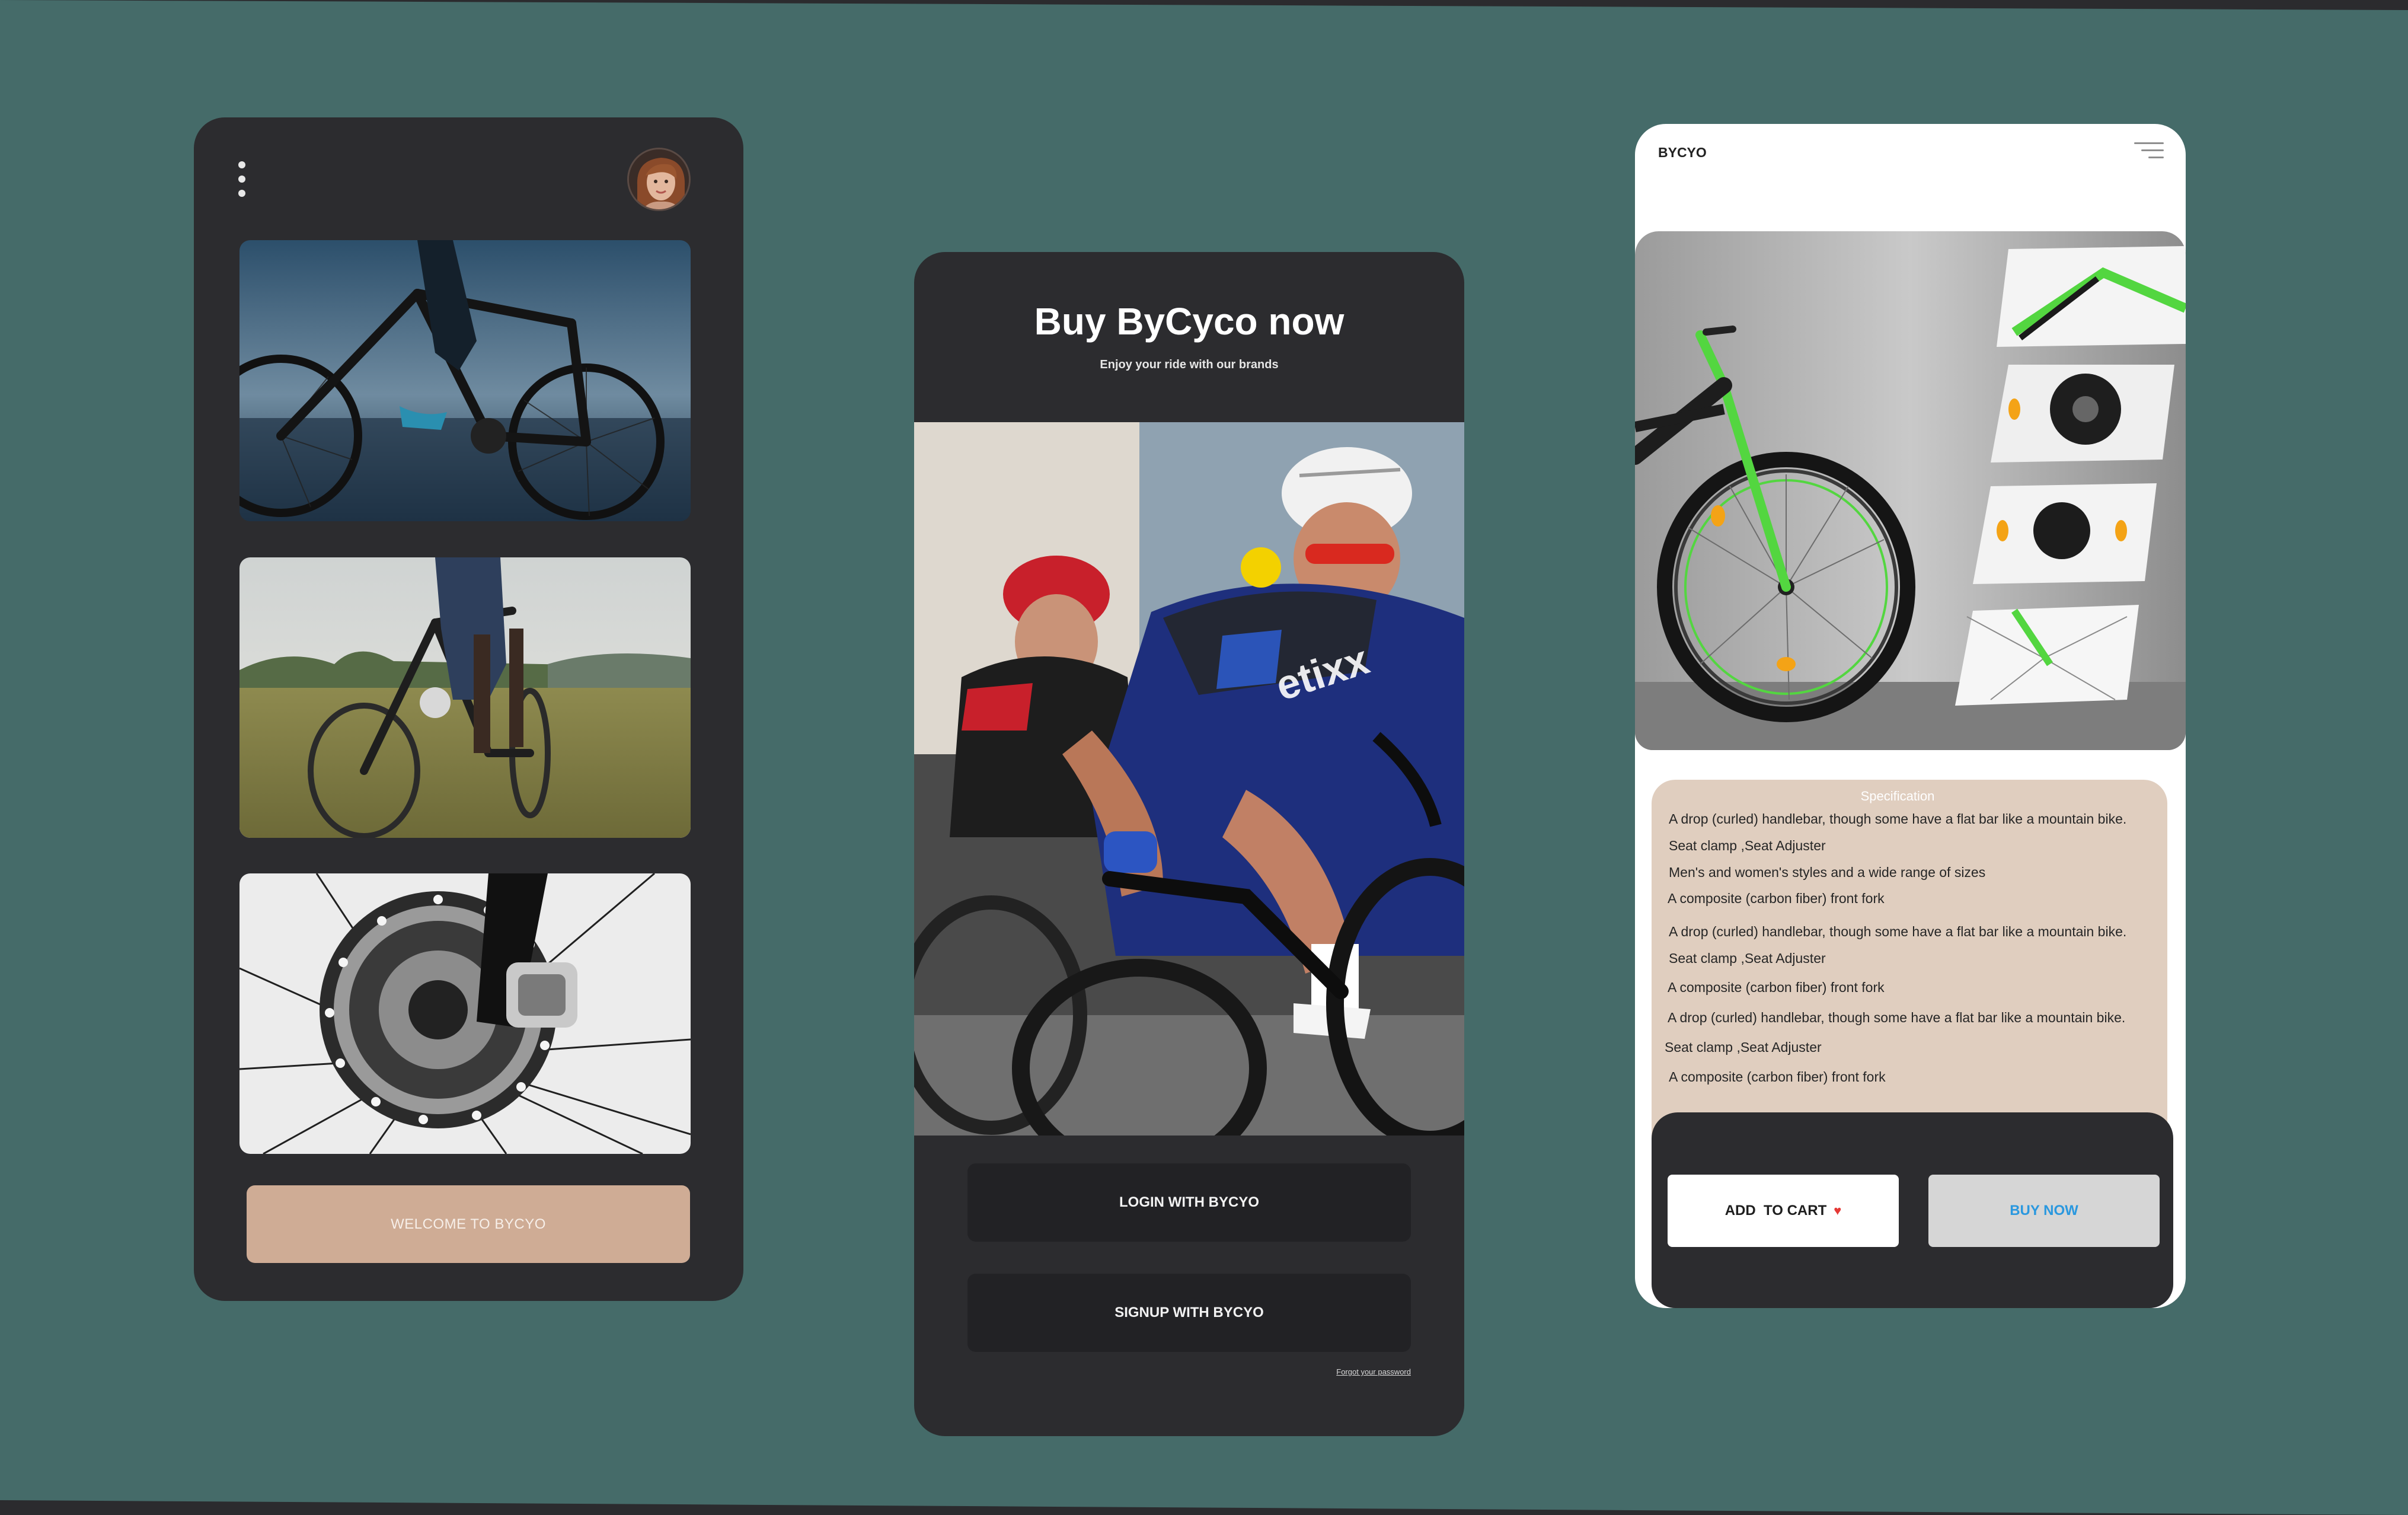 This screenshot has width=2408, height=1515. Describe the element at coordinates (2148, 151) in the screenshot. I see `hamburger-menu-icon` at that location.